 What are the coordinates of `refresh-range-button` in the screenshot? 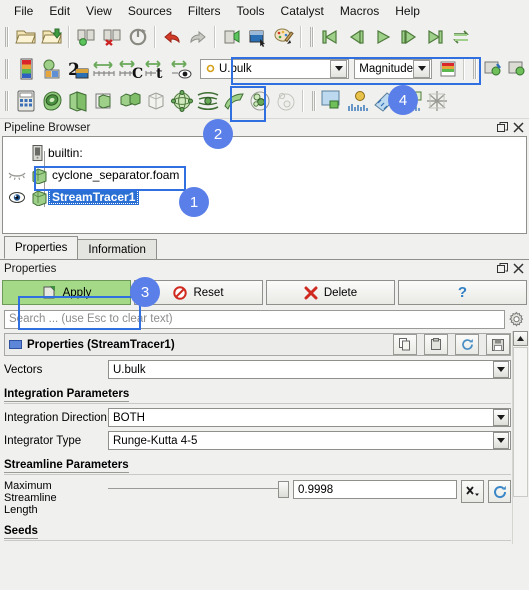 It's located at (499, 491).